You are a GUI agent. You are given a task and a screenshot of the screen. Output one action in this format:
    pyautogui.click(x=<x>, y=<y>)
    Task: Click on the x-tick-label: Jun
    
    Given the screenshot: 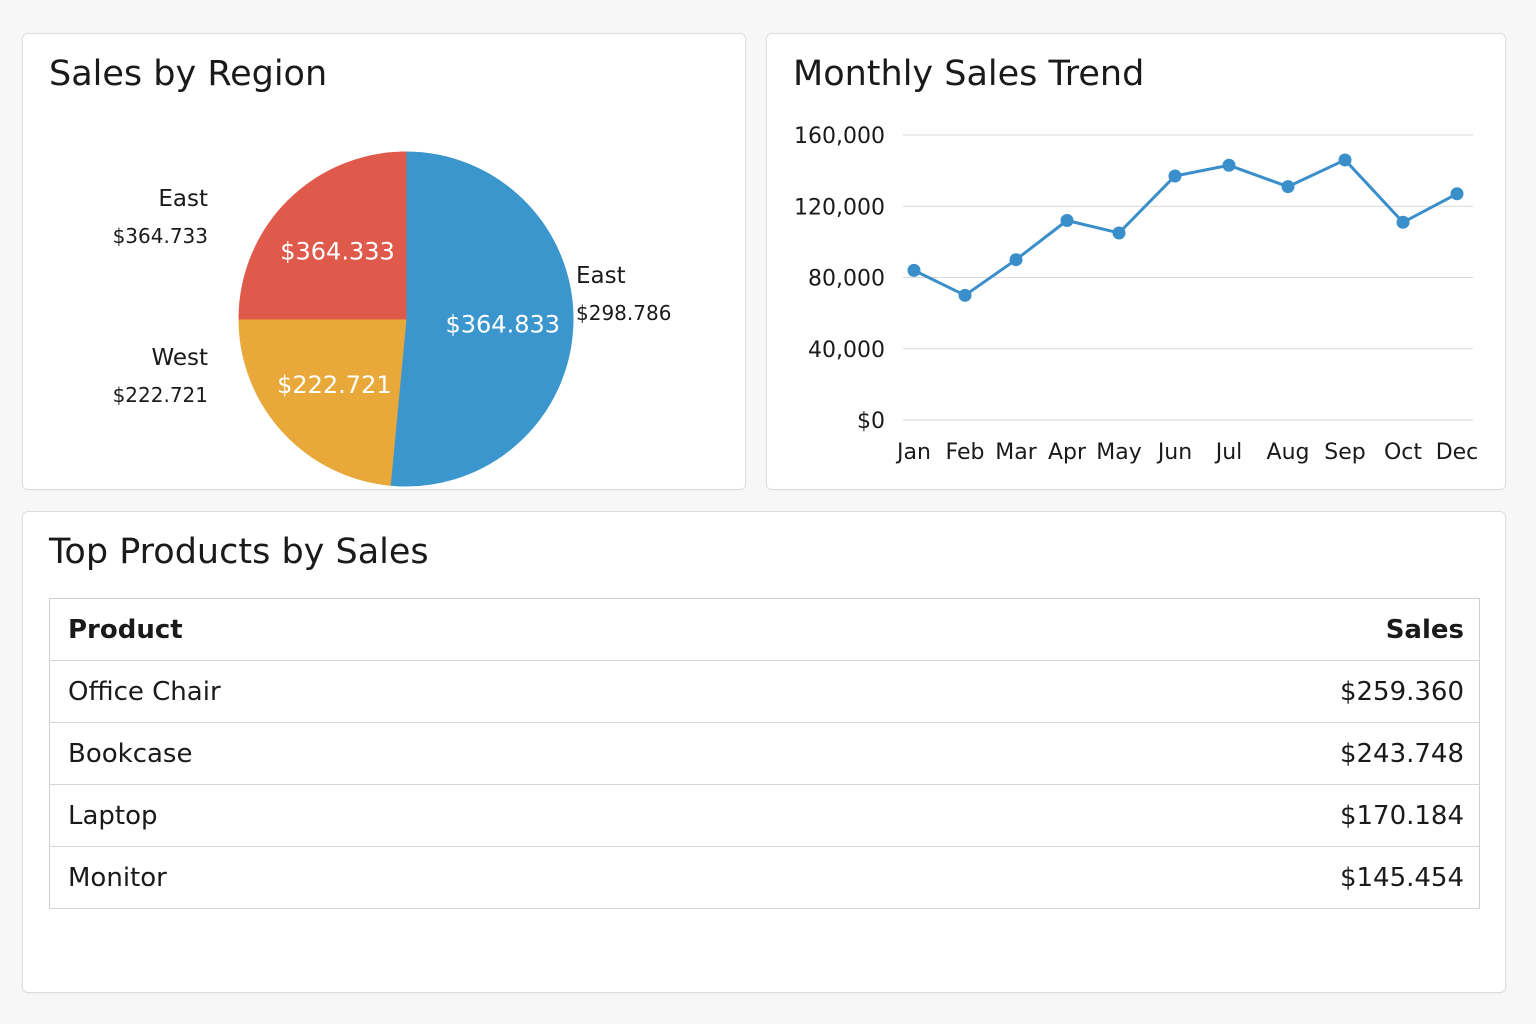 What is the action you would take?
    pyautogui.click(x=1174, y=452)
    